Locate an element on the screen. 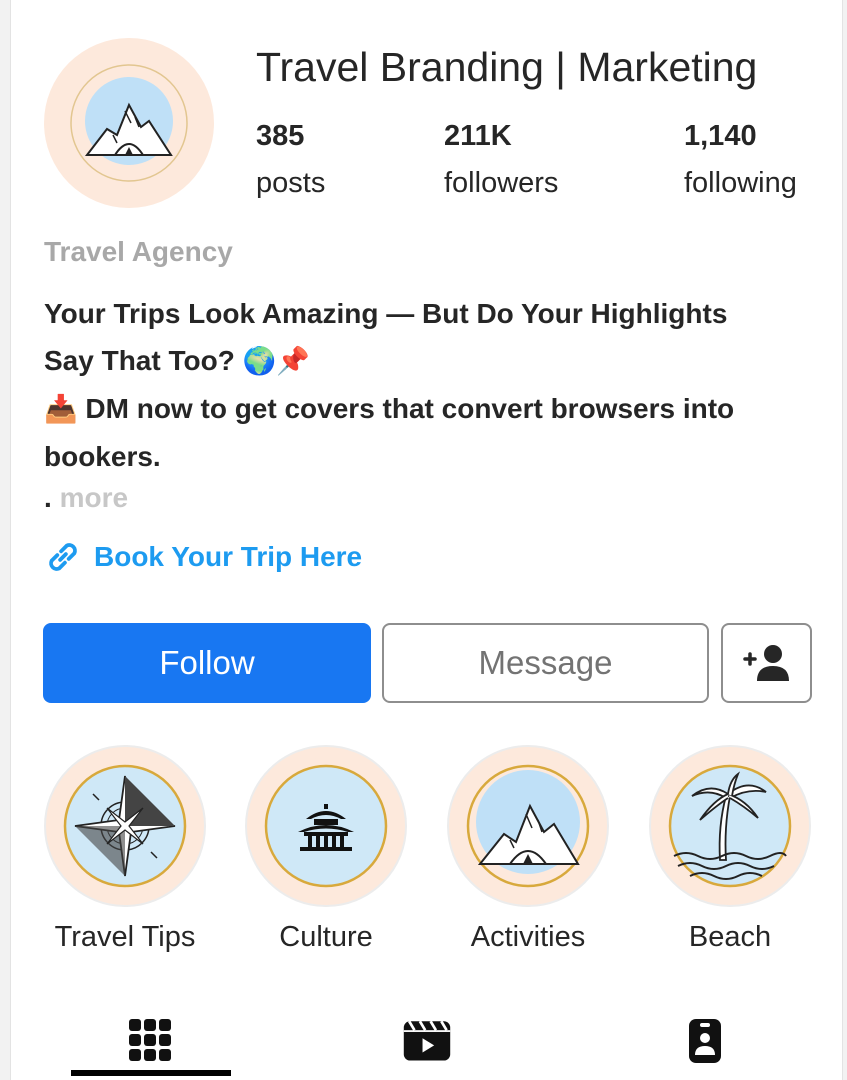  profile-avatar is located at coordinates (129, 123).